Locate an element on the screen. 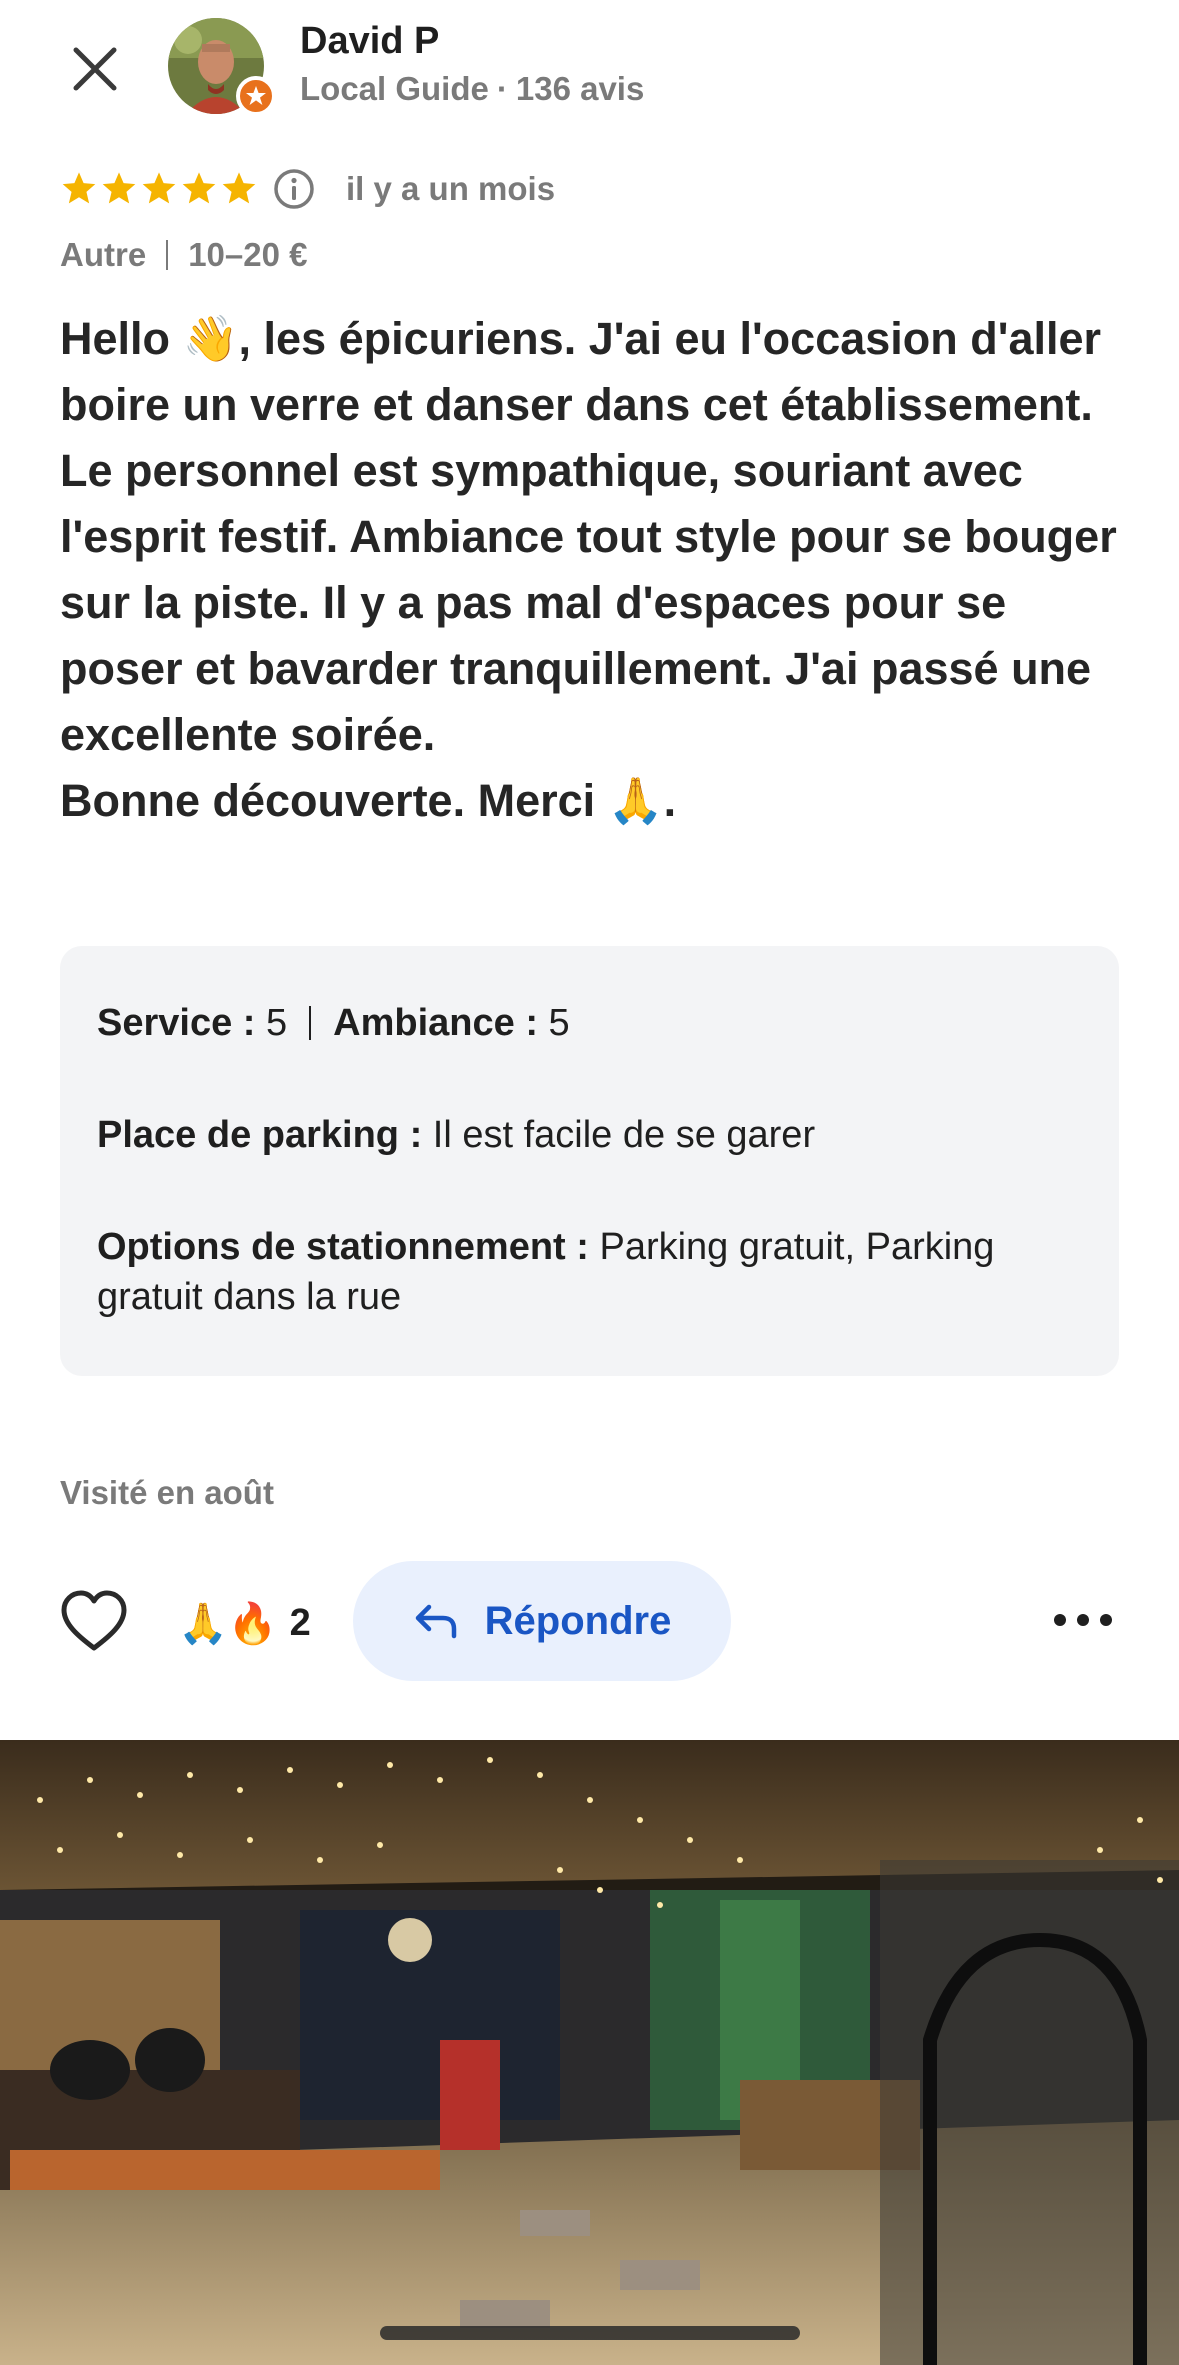 The image size is (1179, 2365). rating-row: il y a un mois is located at coordinates (307, 189).